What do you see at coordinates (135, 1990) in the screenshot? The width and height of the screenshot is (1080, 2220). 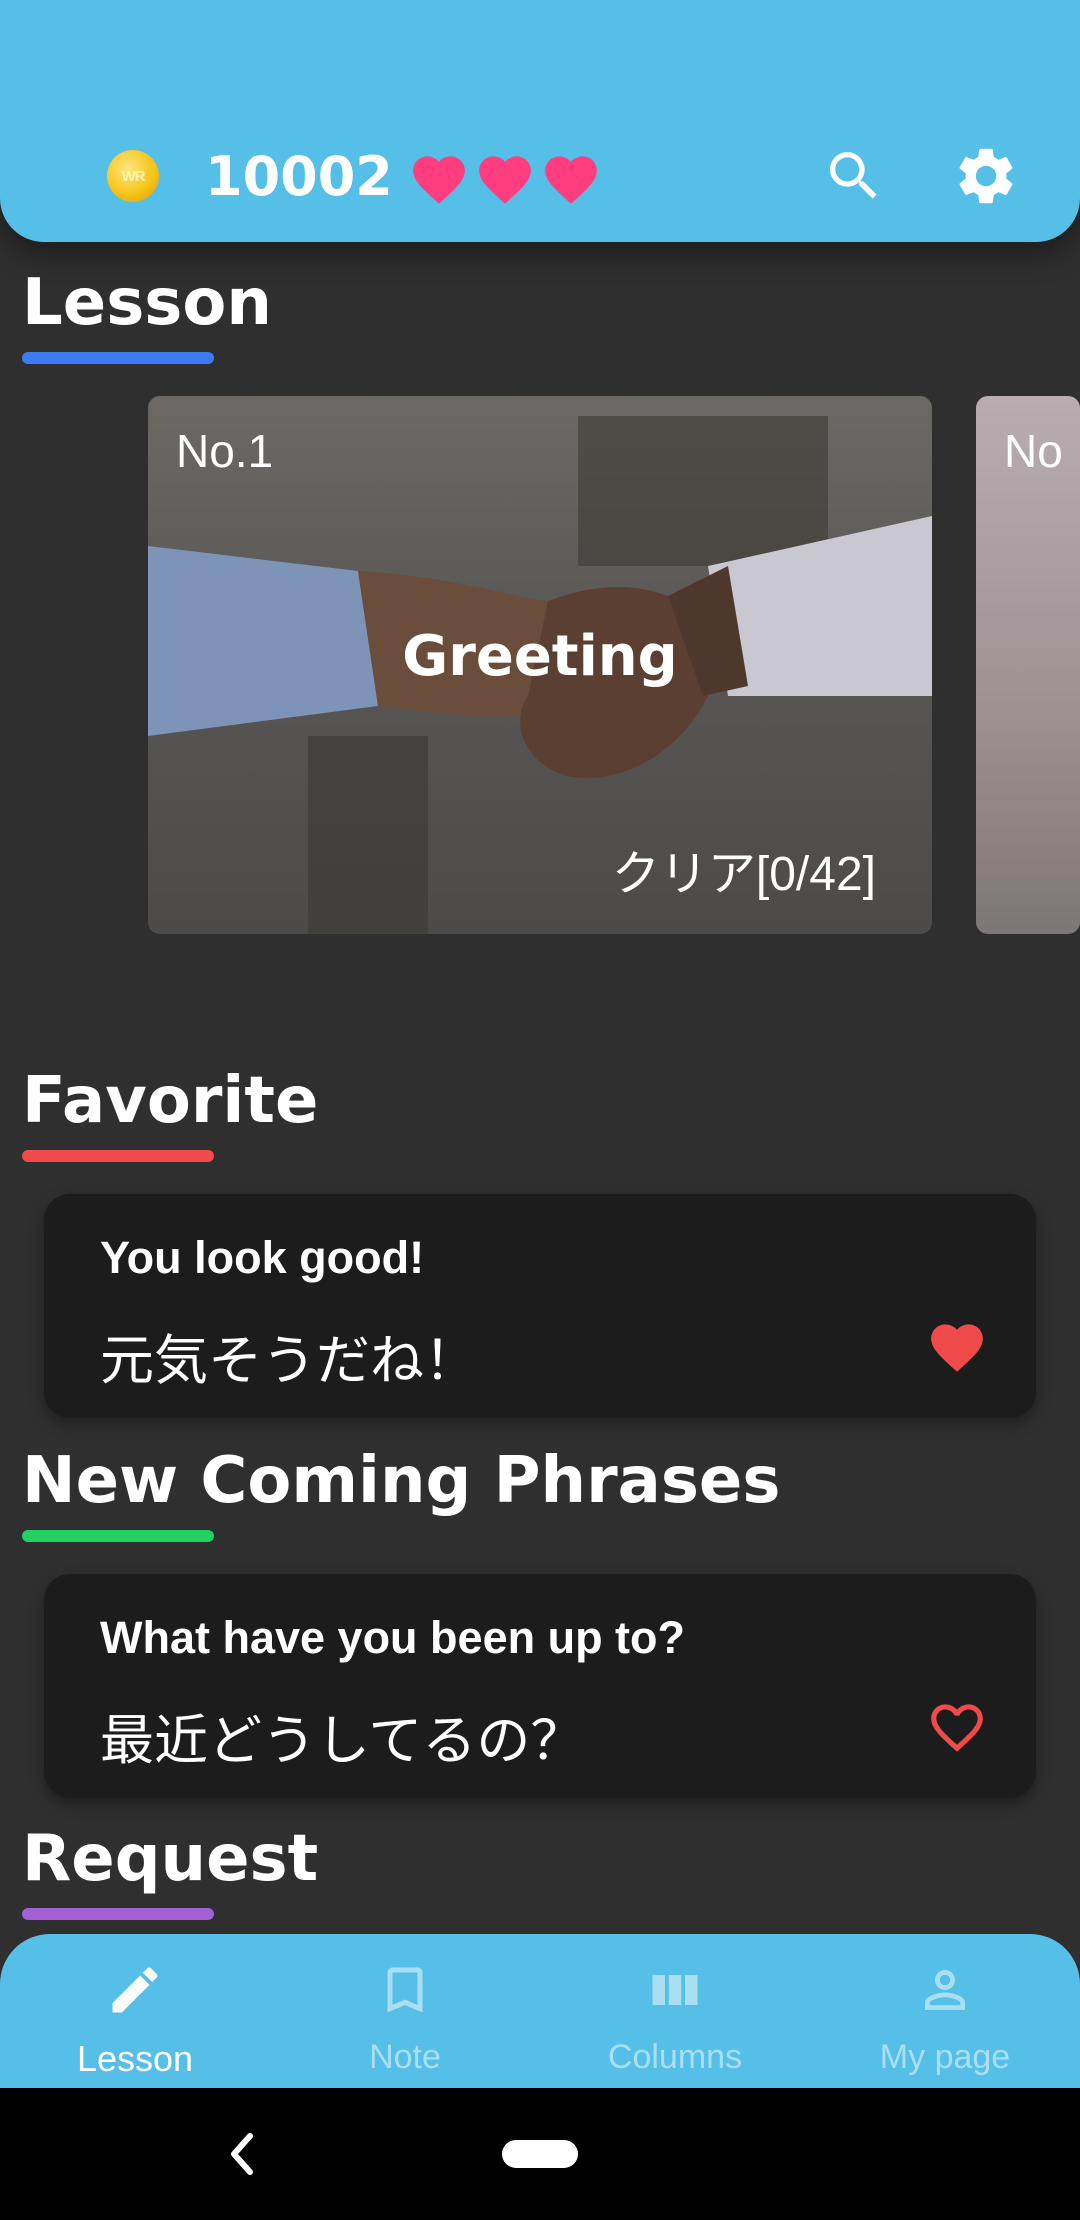 I see `pencil-icon` at bounding box center [135, 1990].